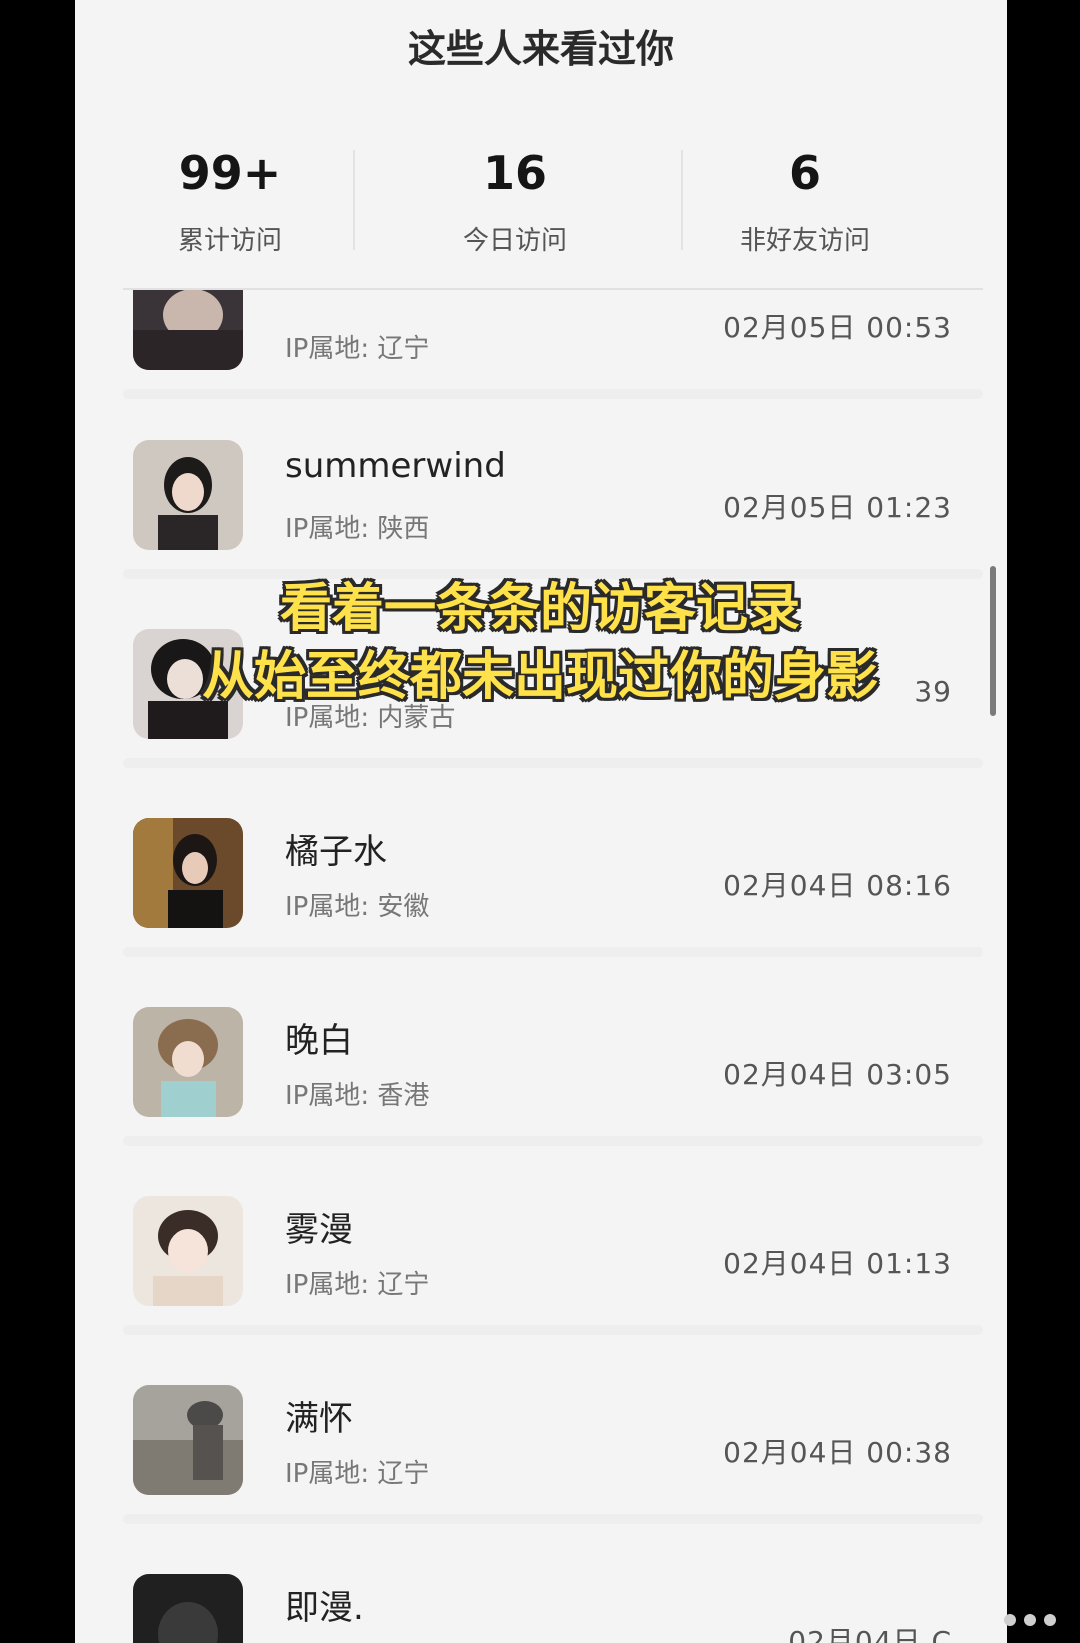 This screenshot has height=1643, width=1080. Describe the element at coordinates (319, 1230) in the screenshot. I see `visitor-name: 雾漫` at that location.